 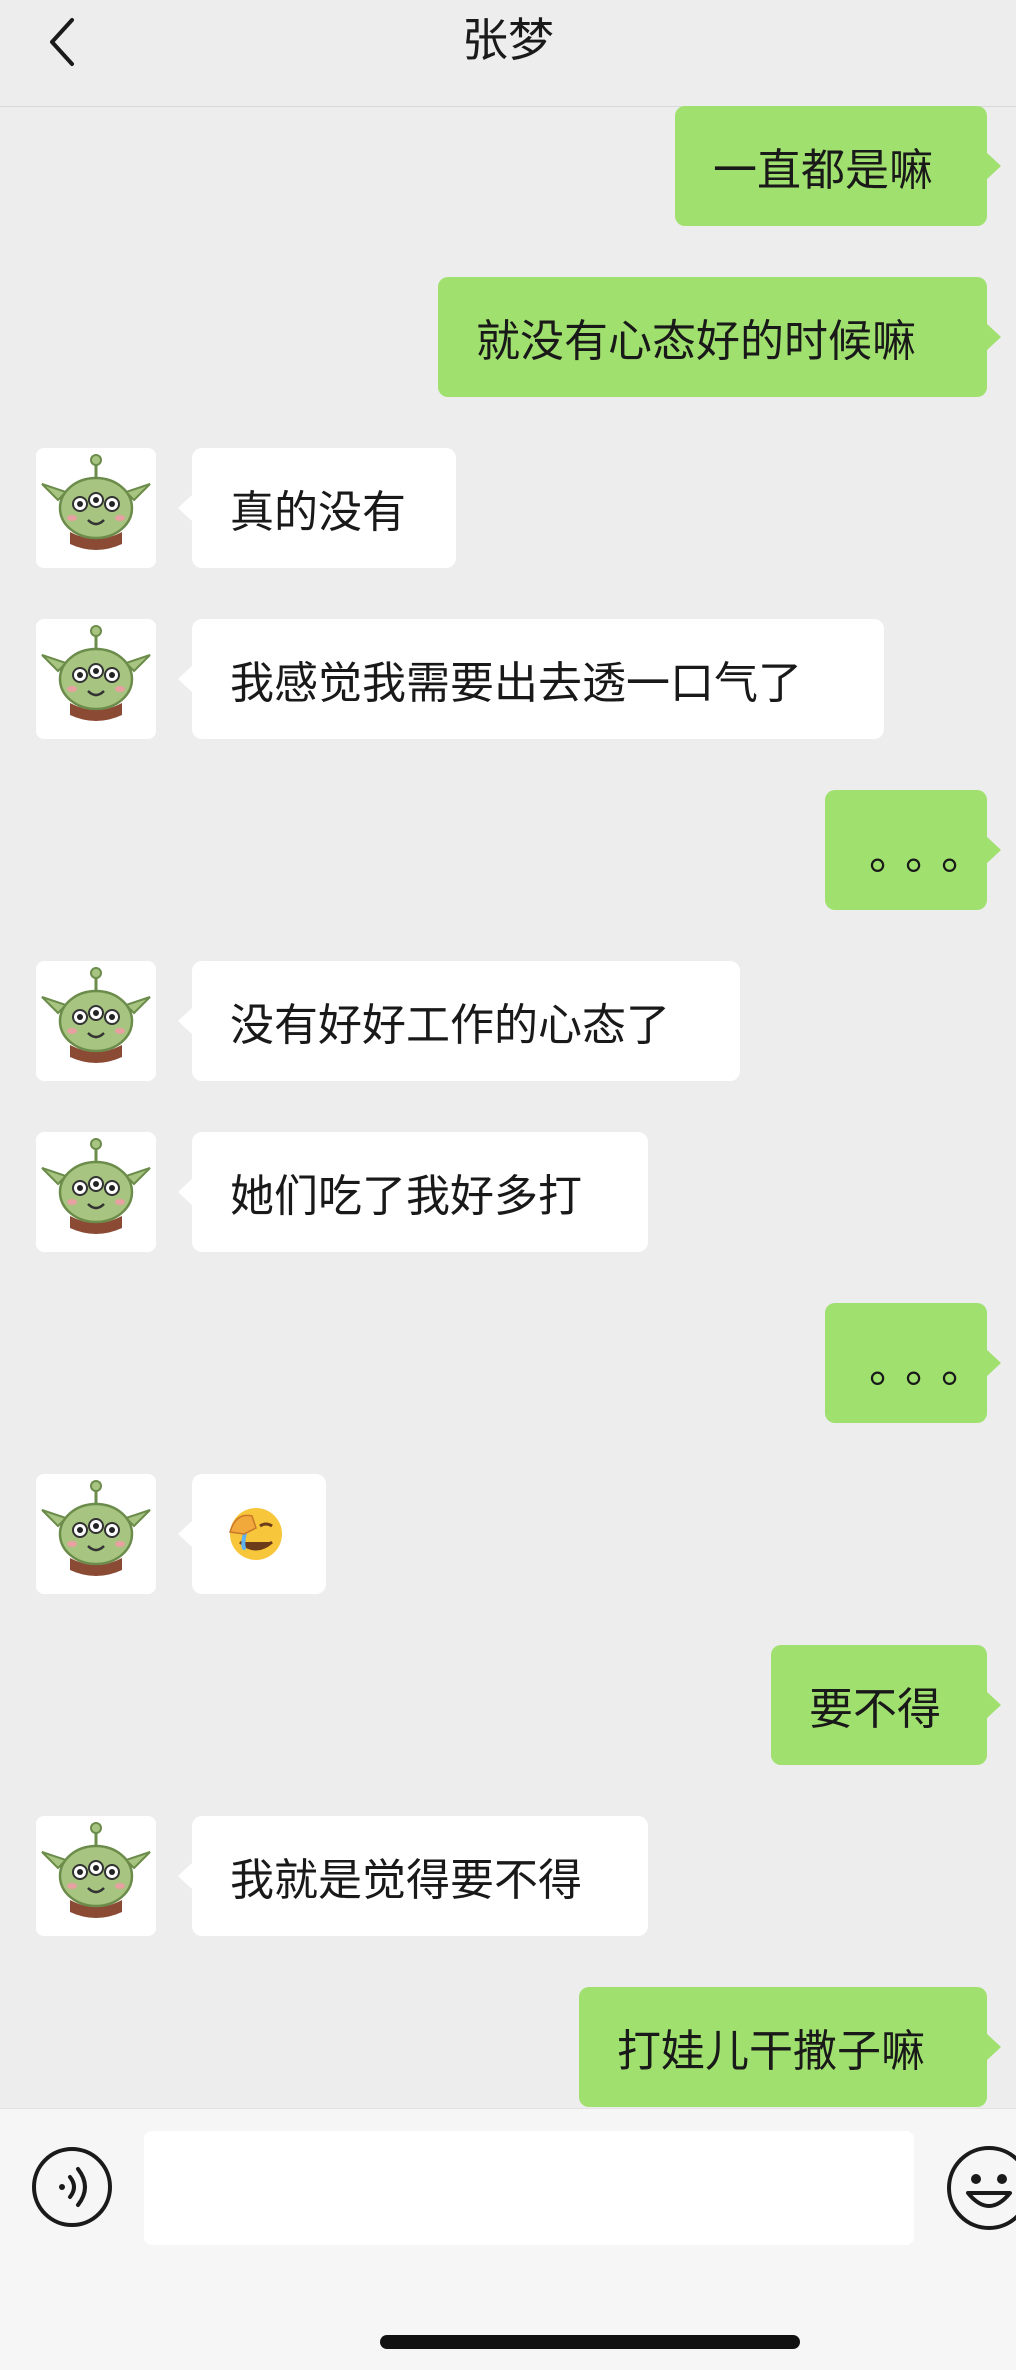 What do you see at coordinates (875, 1709) in the screenshot?
I see `message-text: 要不得` at bounding box center [875, 1709].